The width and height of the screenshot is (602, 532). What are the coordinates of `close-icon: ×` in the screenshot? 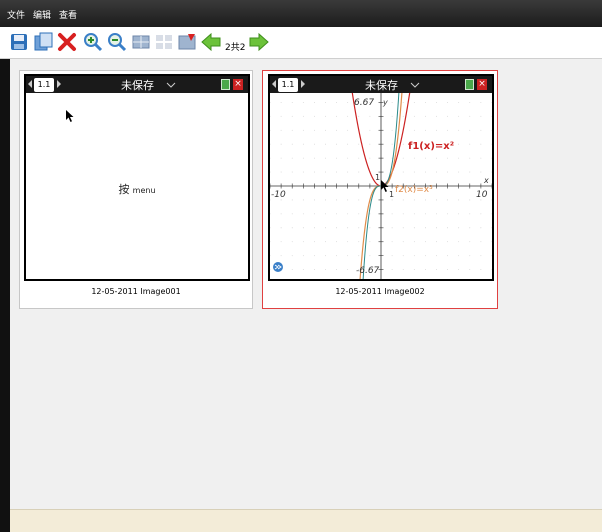 It's located at (482, 84).